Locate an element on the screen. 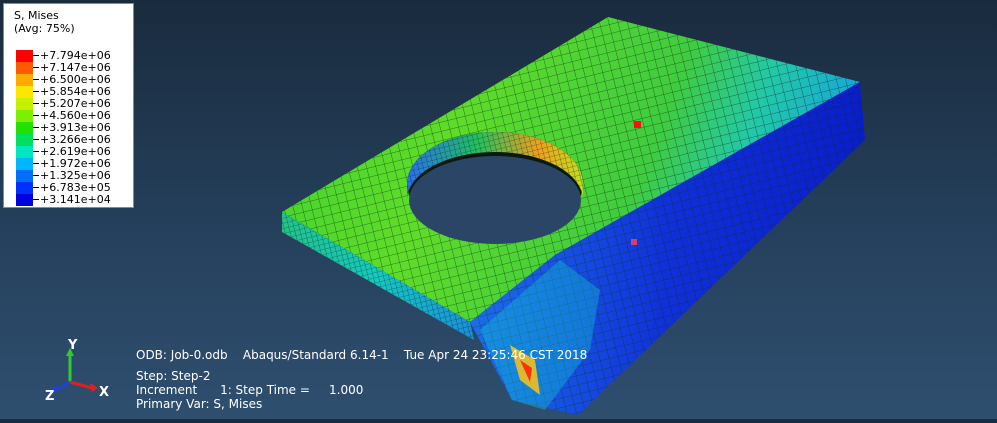 The image size is (997, 423). min-stress-marker is located at coordinates (634, 242).